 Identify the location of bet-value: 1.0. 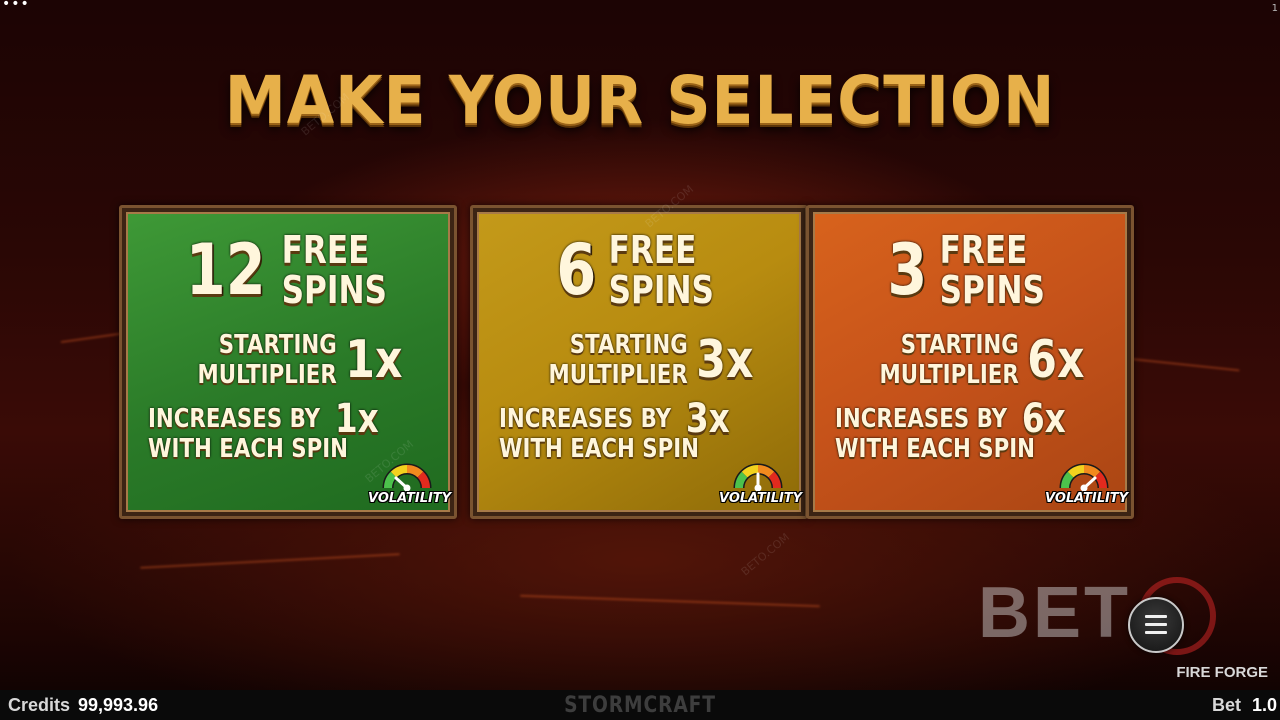
(1264, 705).